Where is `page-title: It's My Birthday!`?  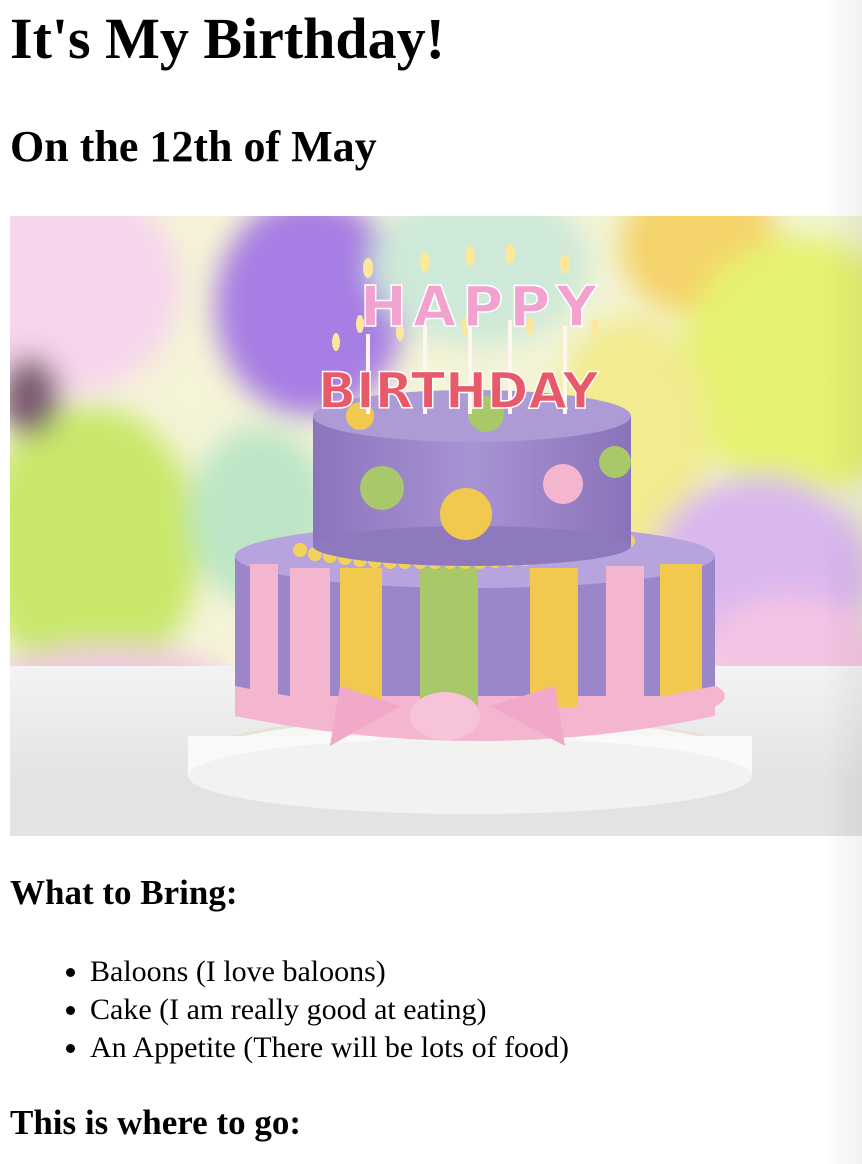 page-title: It's My Birthday! is located at coordinates (227, 38).